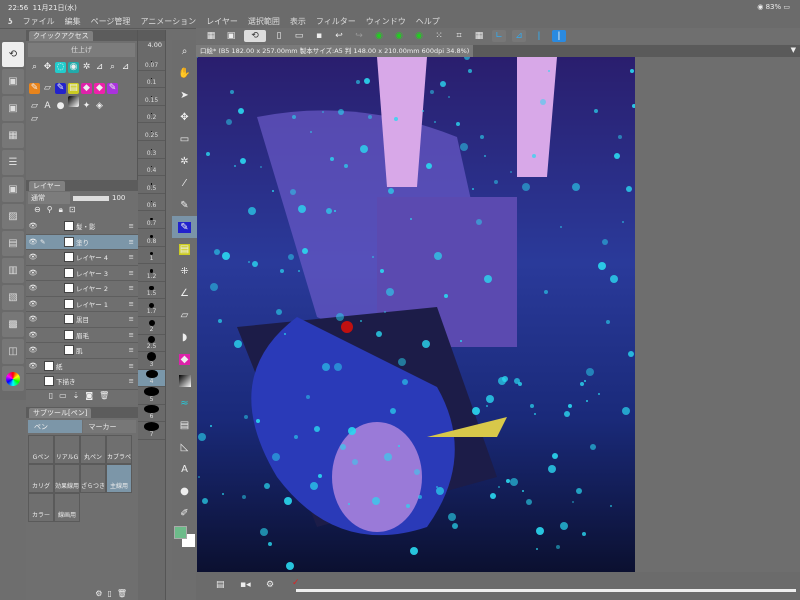 This screenshot has width=800, height=600. Describe the element at coordinates (279, 36) in the screenshot. I see `new-file-icon: ▯` at that location.